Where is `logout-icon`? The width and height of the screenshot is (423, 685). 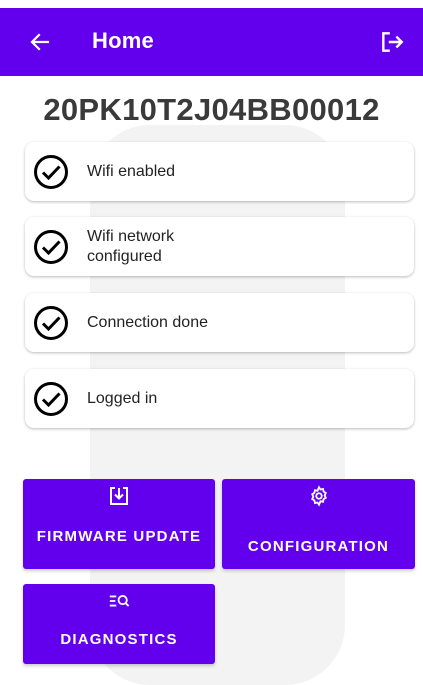
logout-icon is located at coordinates (392, 42).